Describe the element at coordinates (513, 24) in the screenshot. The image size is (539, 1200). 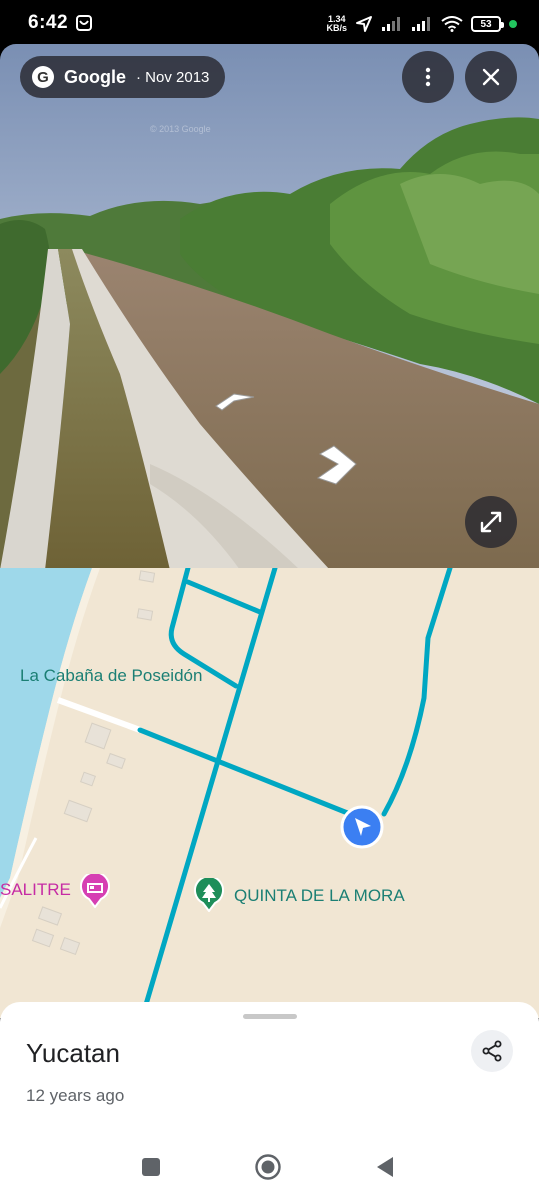
I see `privacy-indicator-dot` at that location.